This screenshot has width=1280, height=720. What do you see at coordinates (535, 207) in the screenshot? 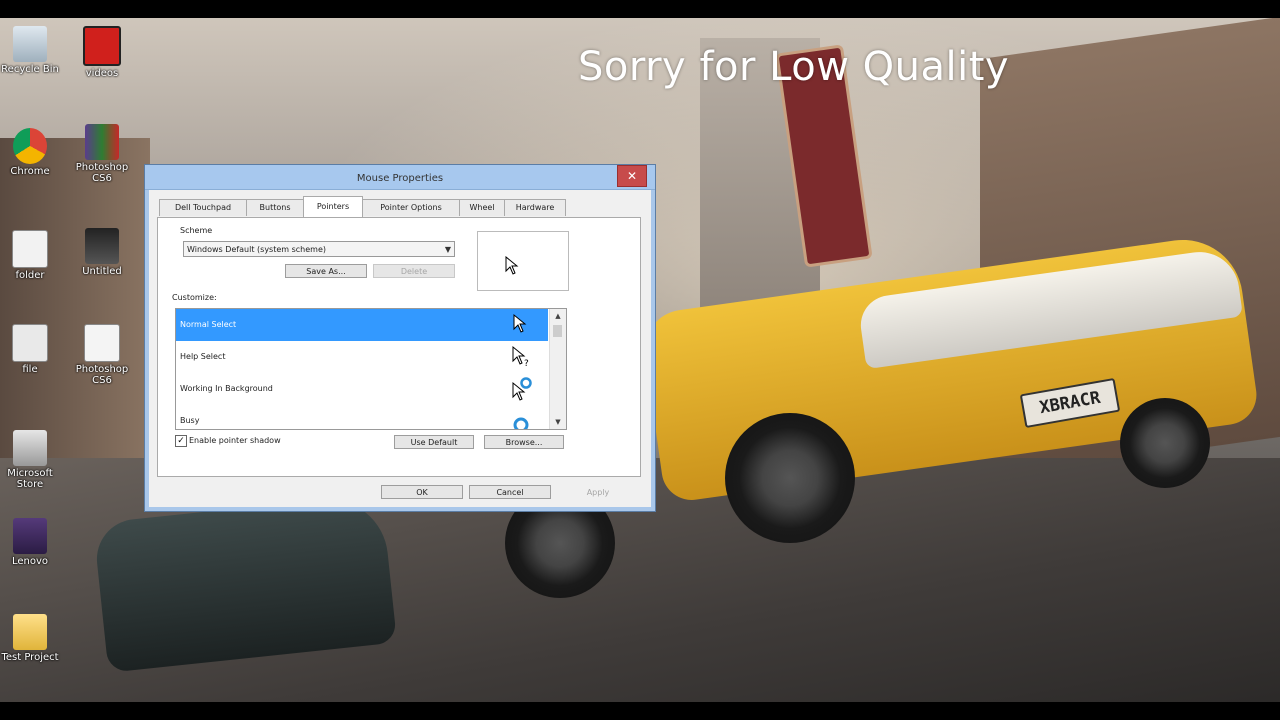
I see `tab-hardware: Hardware` at bounding box center [535, 207].